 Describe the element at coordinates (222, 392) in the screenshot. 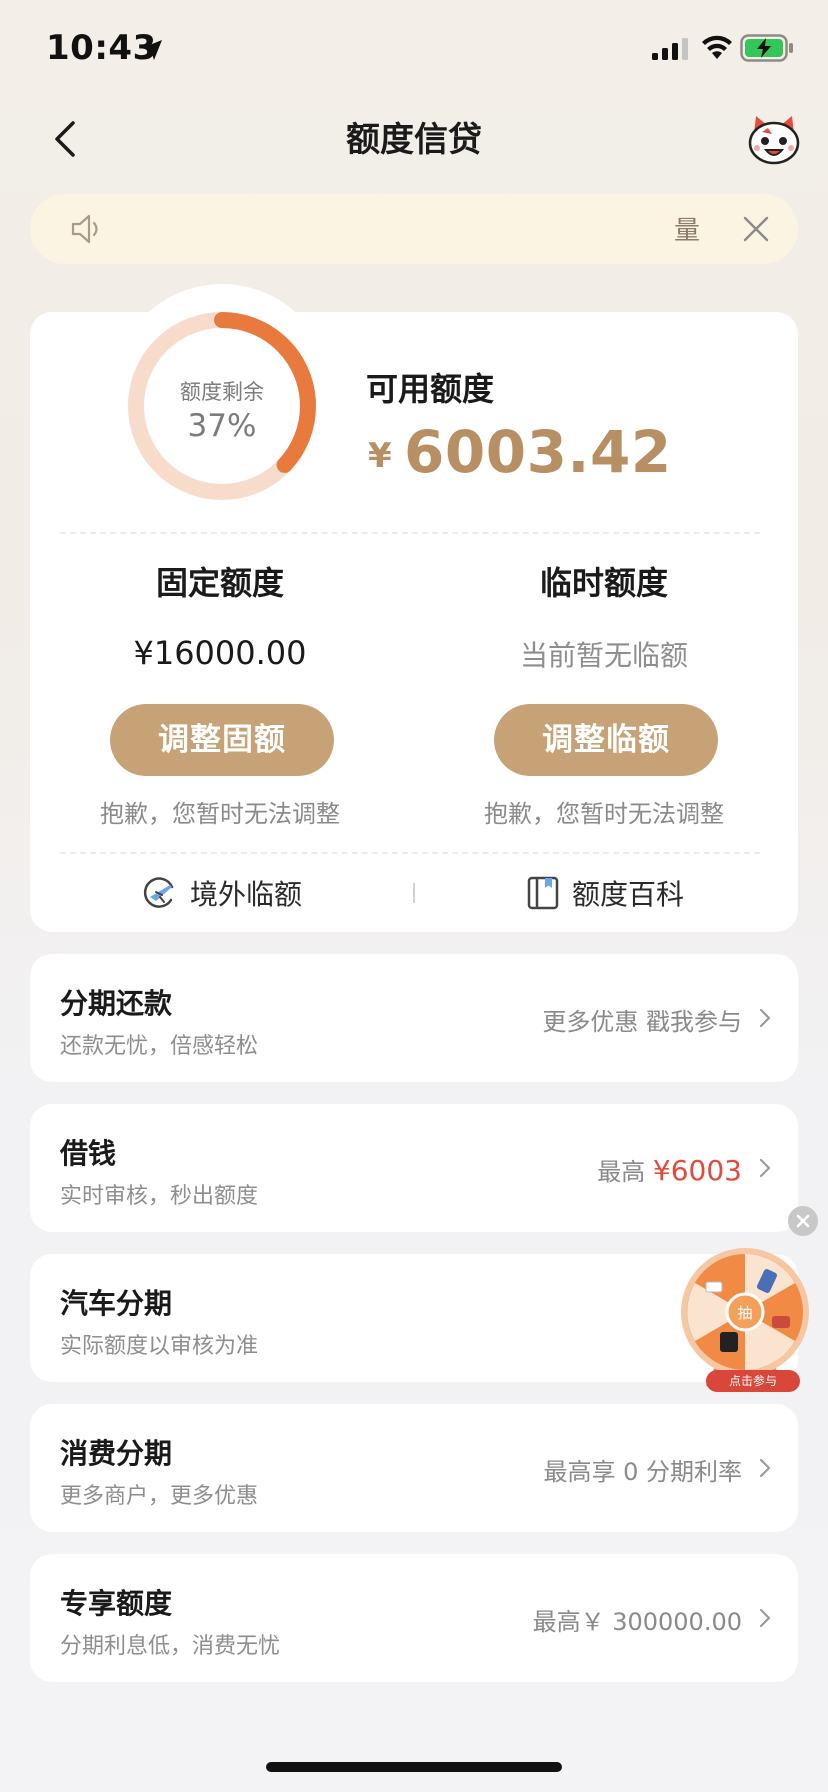

I see `ring-label: 额度剩余` at that location.